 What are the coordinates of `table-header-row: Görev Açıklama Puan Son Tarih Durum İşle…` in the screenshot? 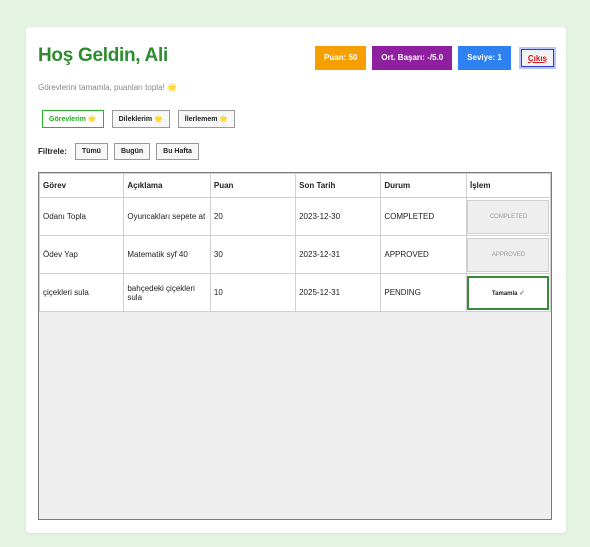 It's located at (295, 185).